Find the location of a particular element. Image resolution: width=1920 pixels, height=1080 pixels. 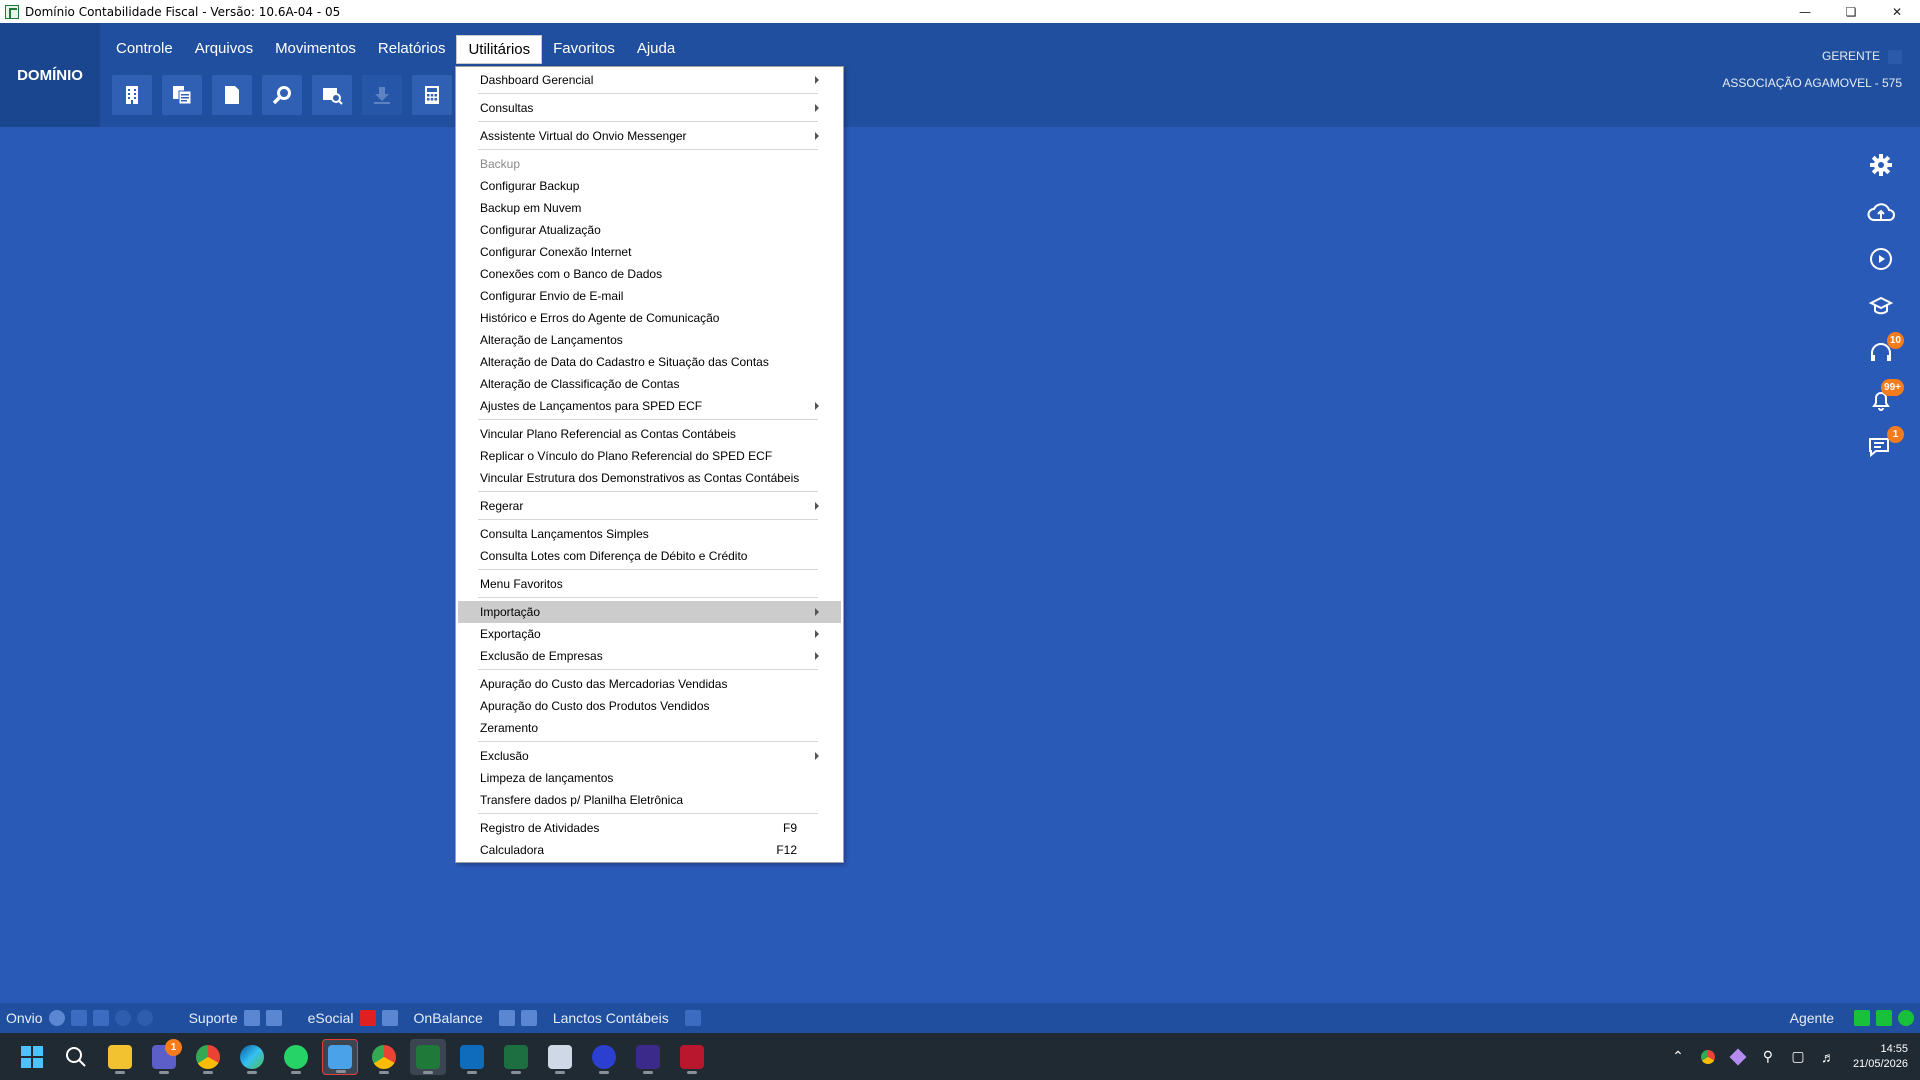

chrome-tray-icon is located at coordinates (1708, 1057).